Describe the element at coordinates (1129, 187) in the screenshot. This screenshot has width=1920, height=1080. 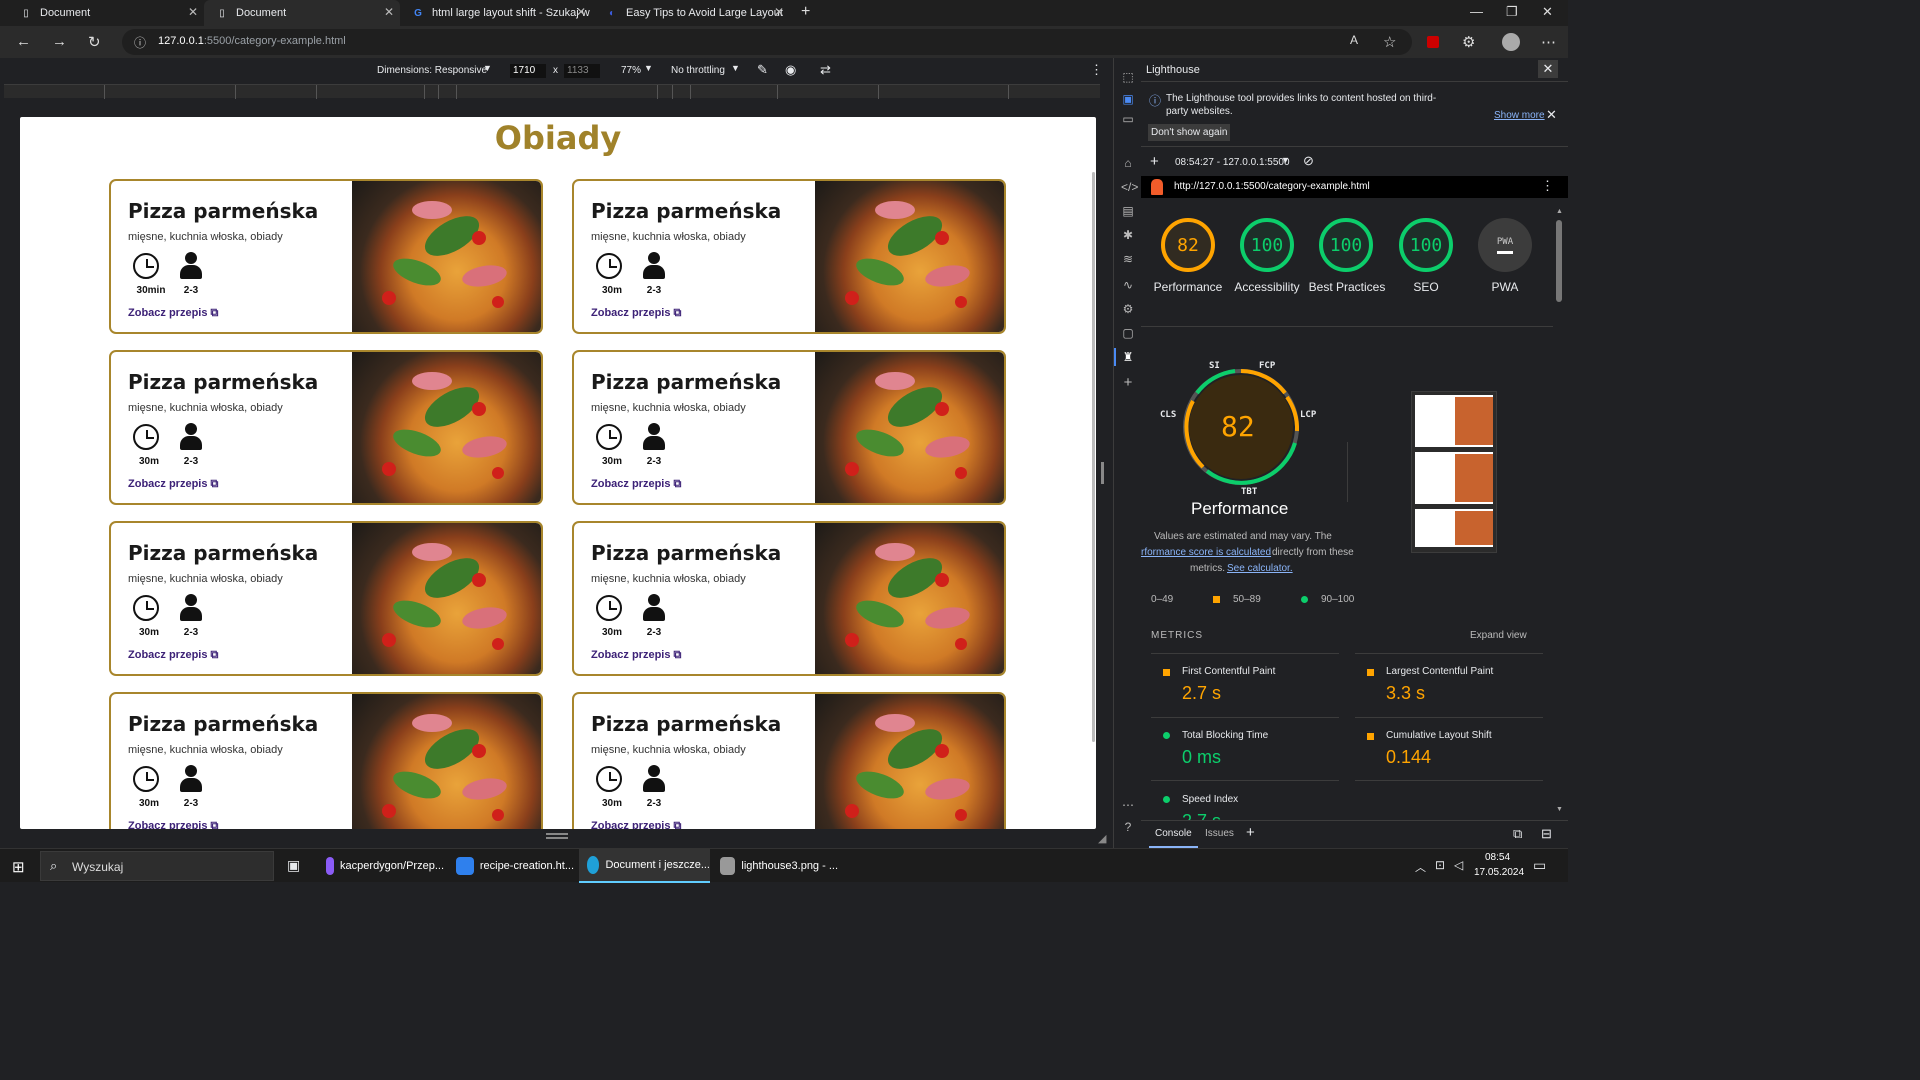
I see `elements-icon: </>` at that location.